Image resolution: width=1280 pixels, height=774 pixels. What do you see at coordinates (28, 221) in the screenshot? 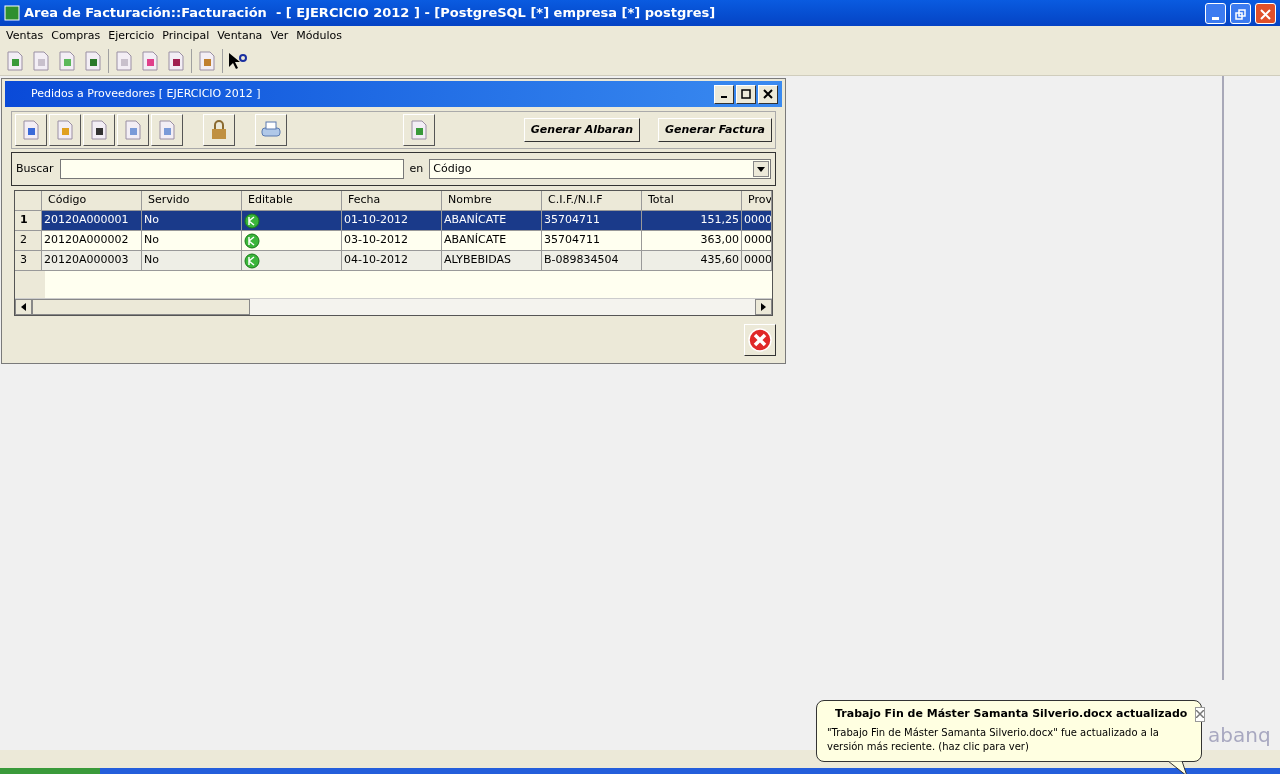
I see `row-header: 1` at bounding box center [28, 221].